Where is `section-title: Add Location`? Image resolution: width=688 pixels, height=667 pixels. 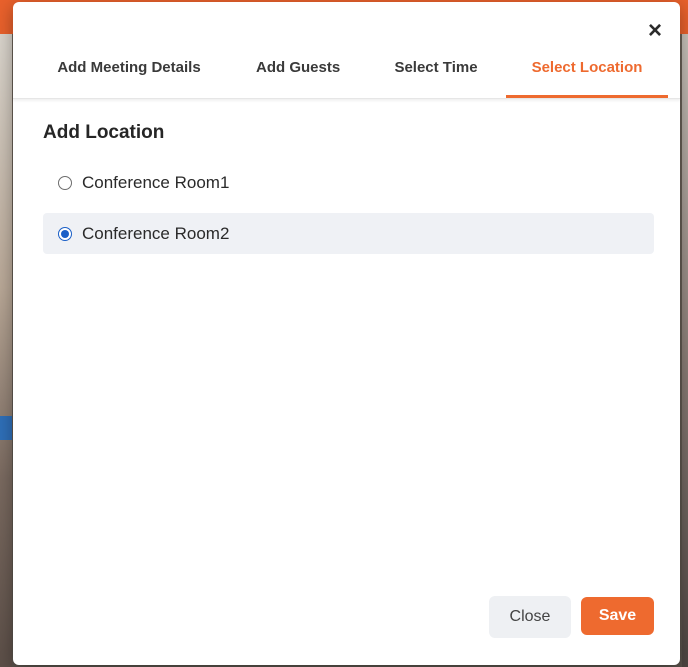
section-title: Add Location is located at coordinates (104, 132).